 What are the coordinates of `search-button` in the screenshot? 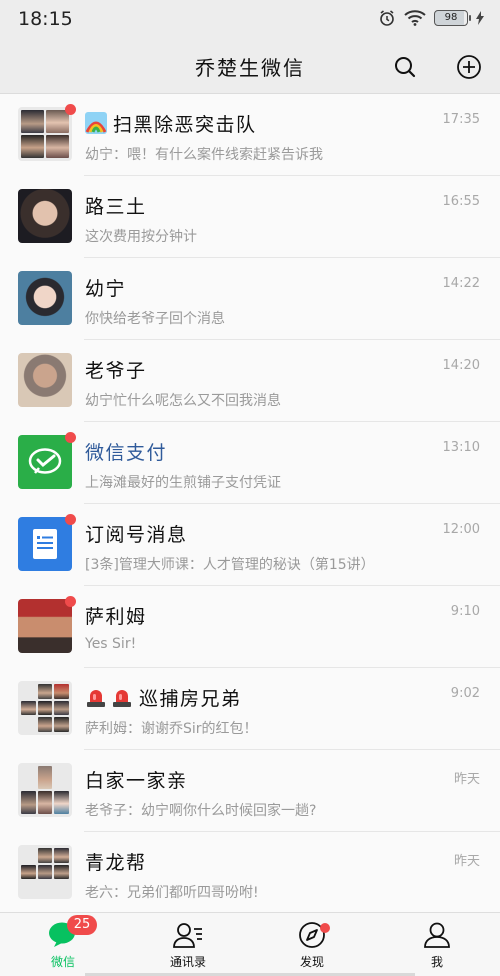 It's located at (405, 67).